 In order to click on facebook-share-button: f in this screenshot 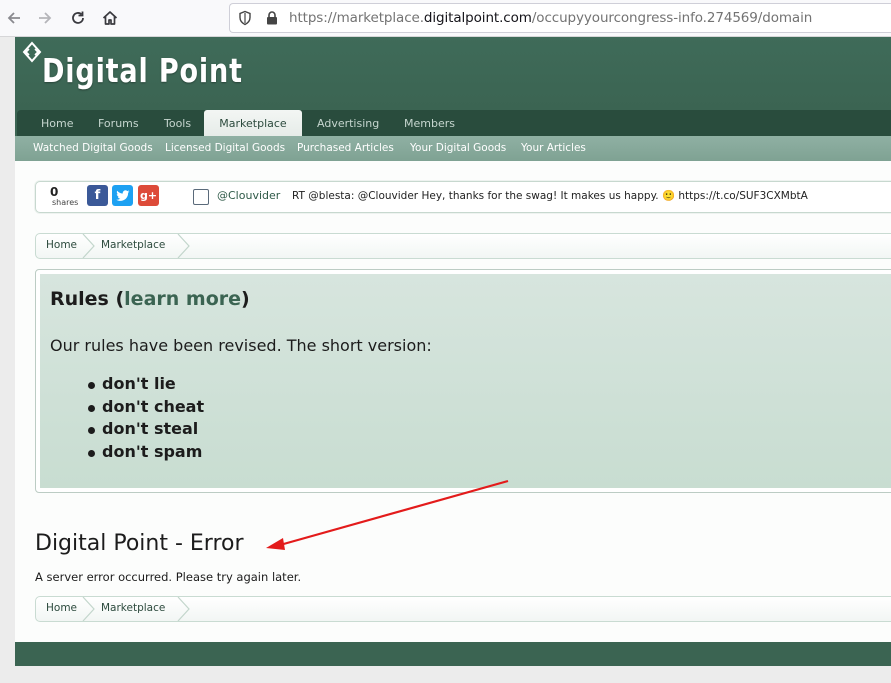, I will do `click(97, 195)`.